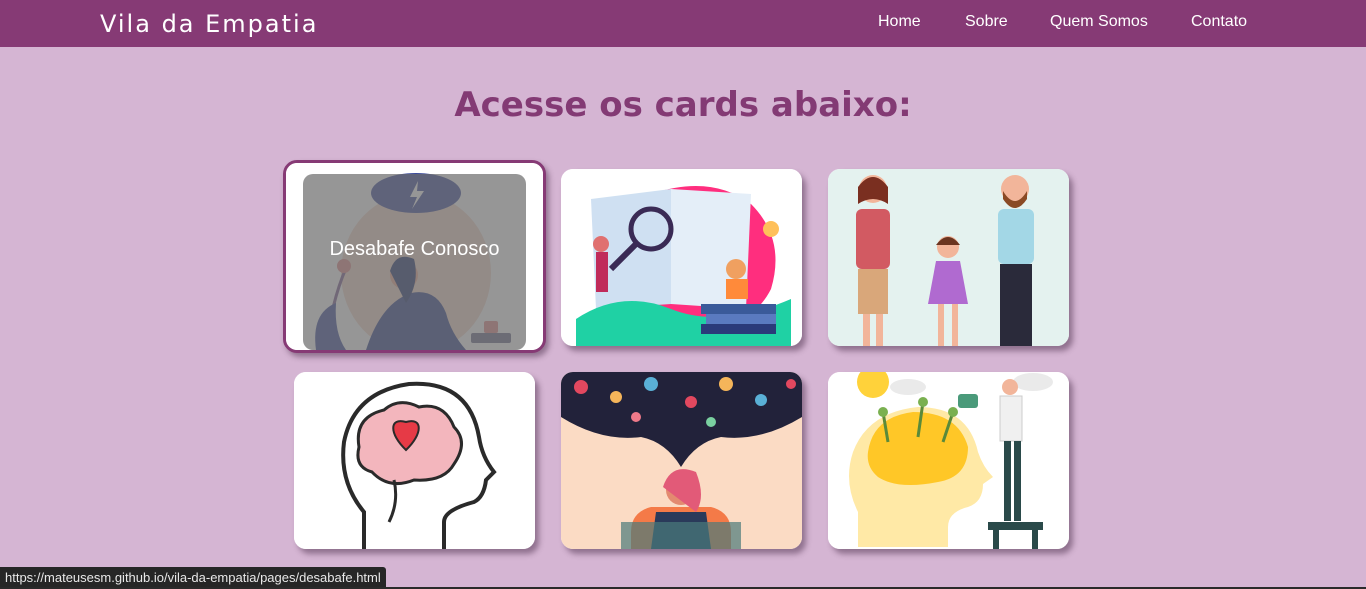  Describe the element at coordinates (683, 105) in the screenshot. I see `page-title: Acesse os cards abaixo:` at that location.